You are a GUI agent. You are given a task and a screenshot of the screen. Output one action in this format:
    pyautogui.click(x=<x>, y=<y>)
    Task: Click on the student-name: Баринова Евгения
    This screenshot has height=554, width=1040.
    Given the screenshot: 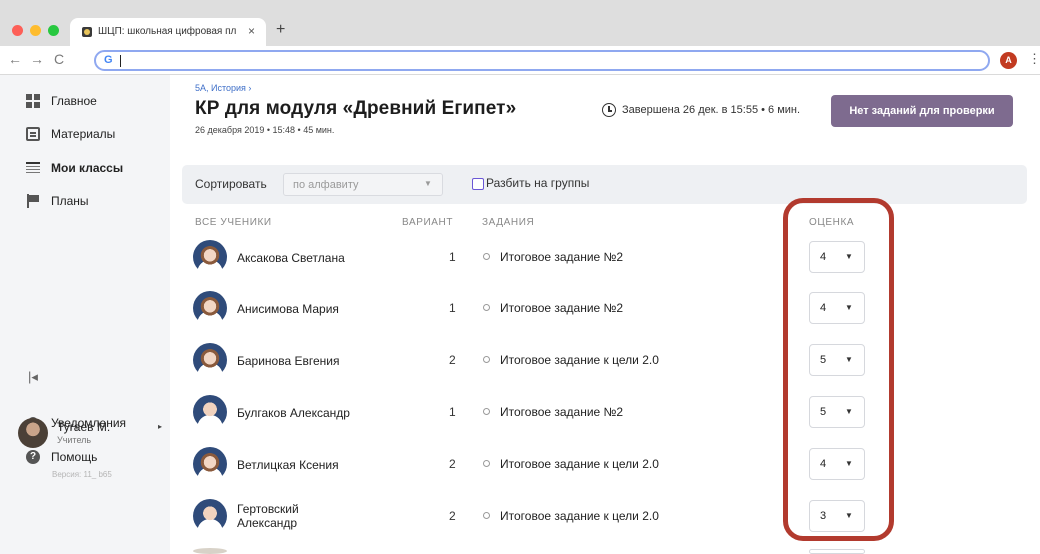 What is the action you would take?
    pyautogui.click(x=288, y=361)
    